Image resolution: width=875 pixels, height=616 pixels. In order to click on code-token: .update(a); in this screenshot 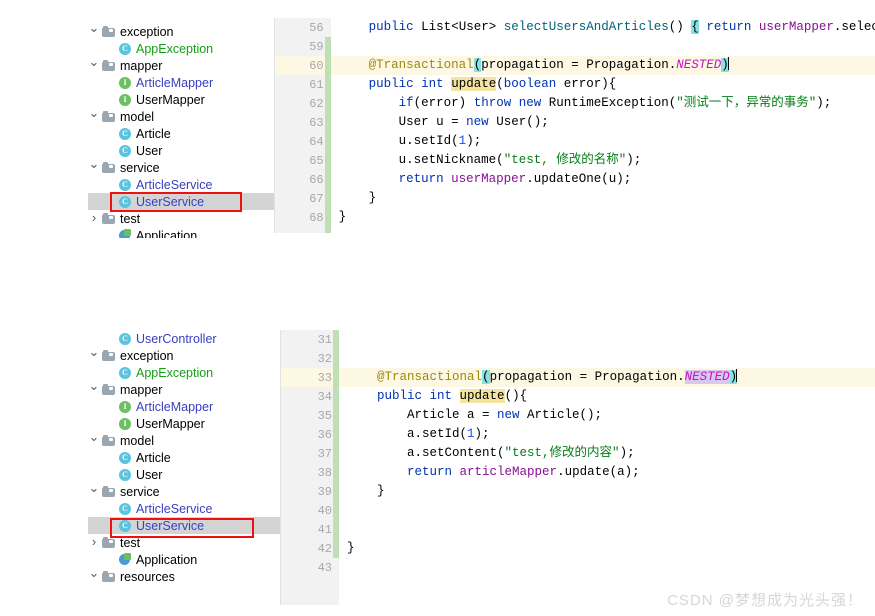, I will do `click(598, 472)`.